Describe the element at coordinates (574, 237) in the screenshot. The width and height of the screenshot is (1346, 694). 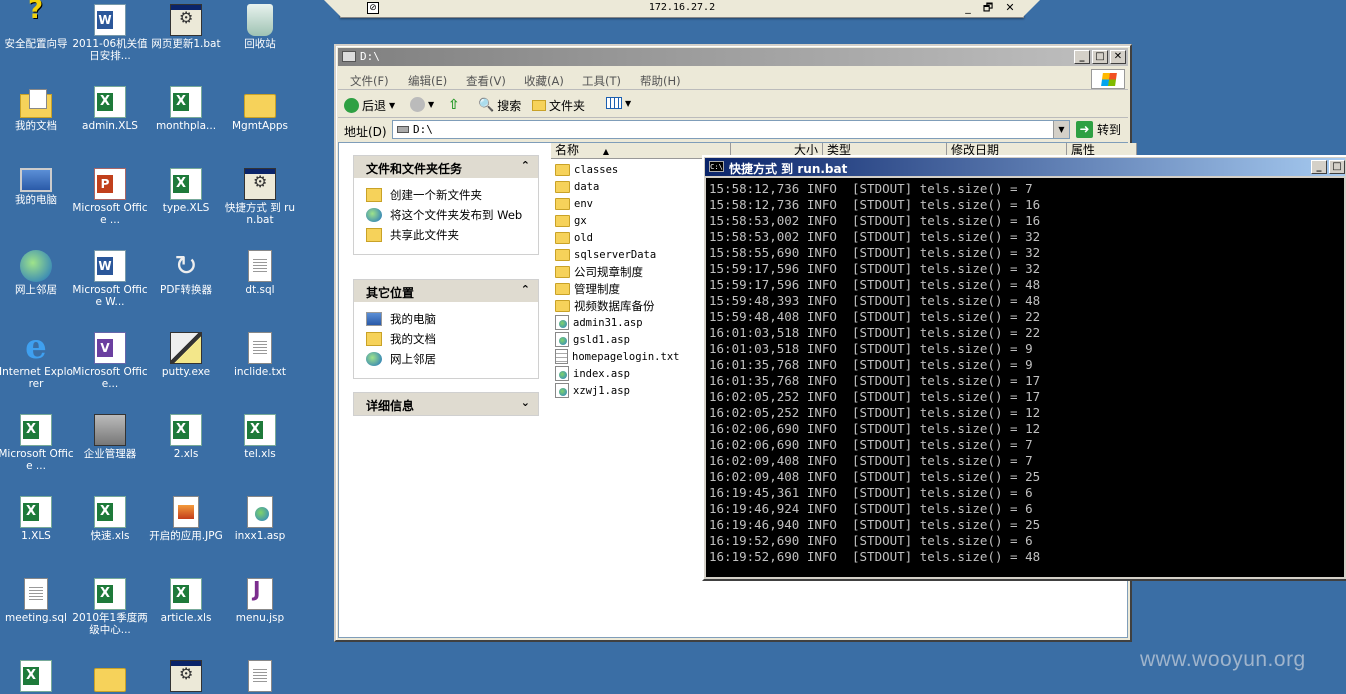
I see `file-row: old` at that location.